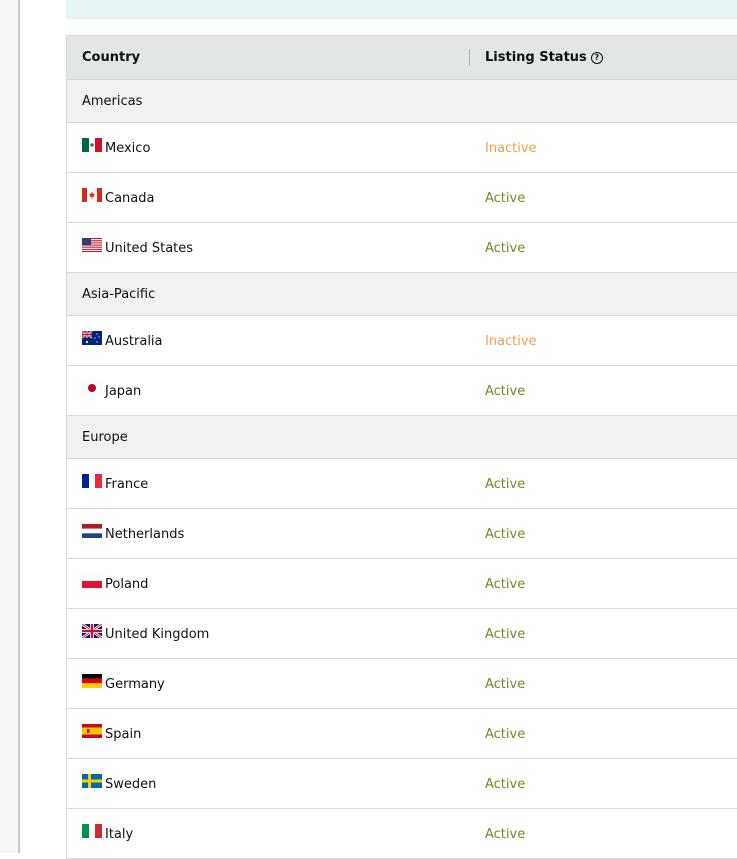 This screenshot has width=737, height=859. What do you see at coordinates (119, 834) in the screenshot?
I see `country-name: Italy` at bounding box center [119, 834].